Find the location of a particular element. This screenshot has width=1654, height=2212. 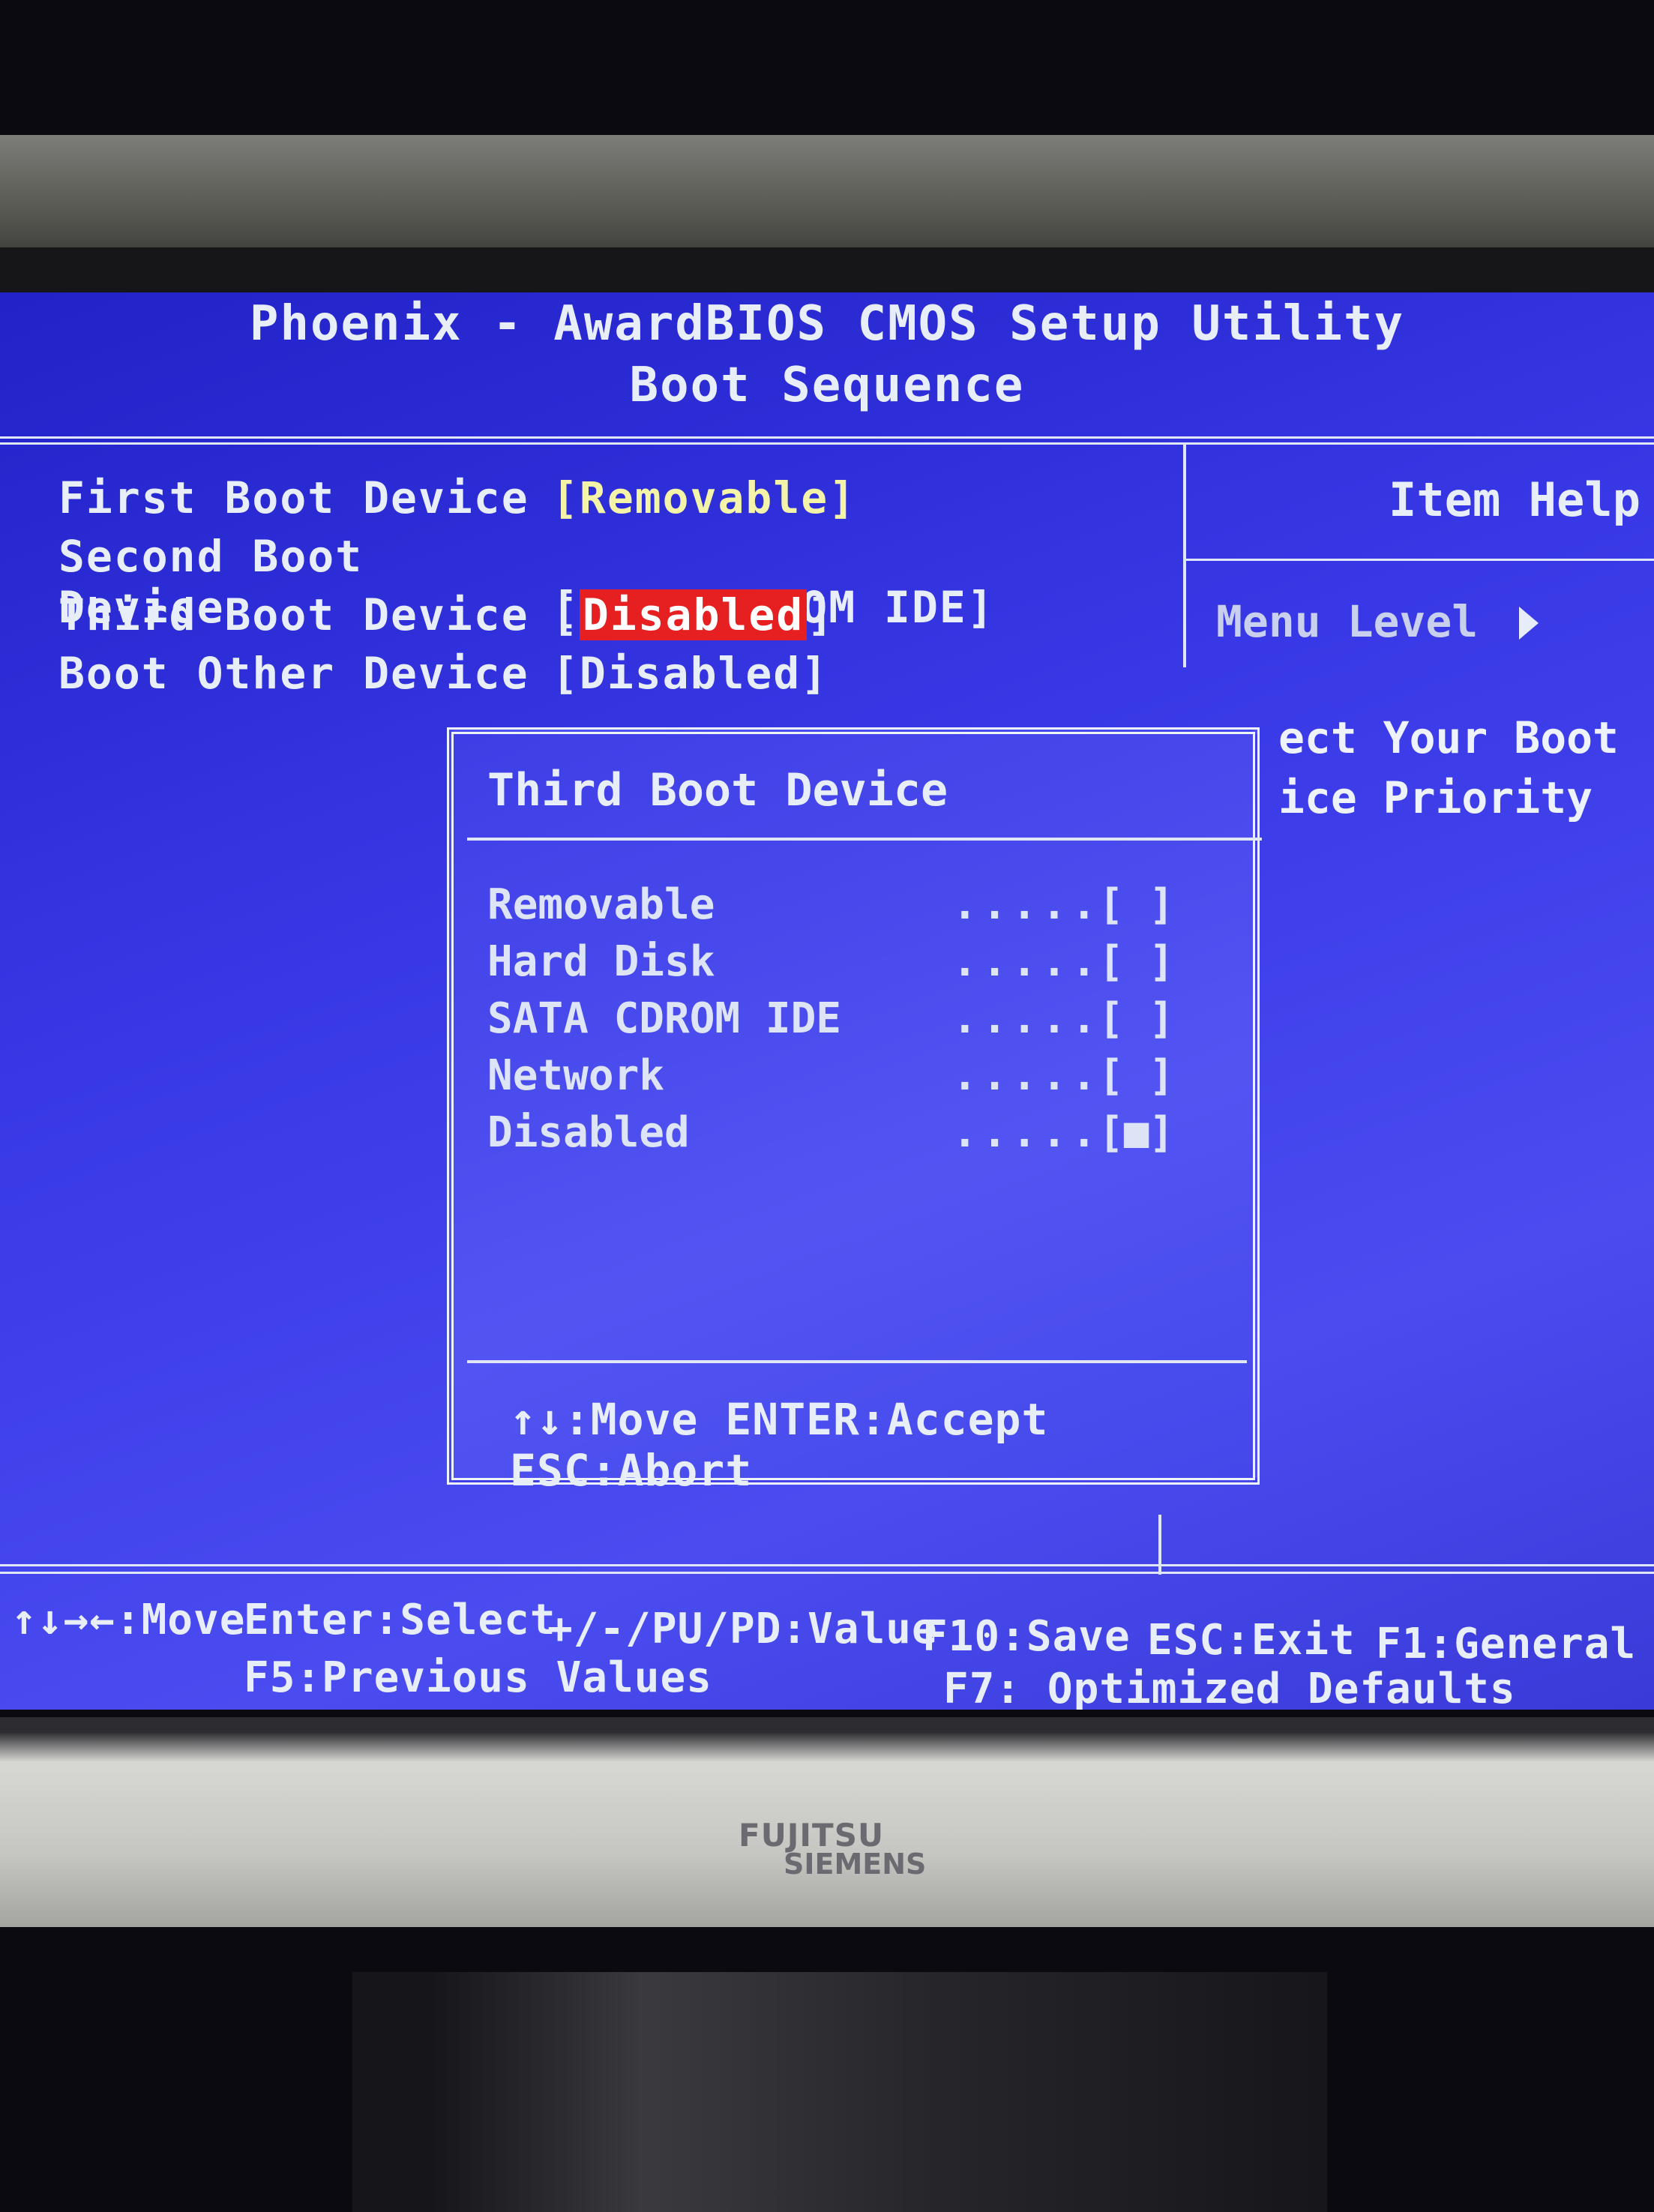

popup-key-hint: ↑↓:Move ENTER:Accept ESC:Abort is located at coordinates (779, 1445).